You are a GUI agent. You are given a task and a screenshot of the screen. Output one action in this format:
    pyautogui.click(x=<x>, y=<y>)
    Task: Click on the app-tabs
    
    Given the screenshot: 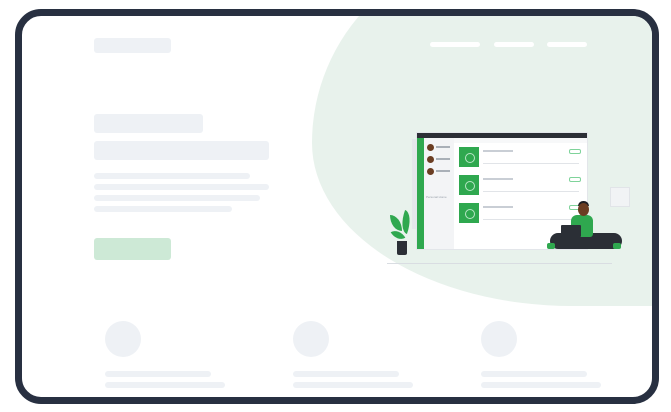 What is the action you would take?
    pyautogui.click(x=520, y=140)
    